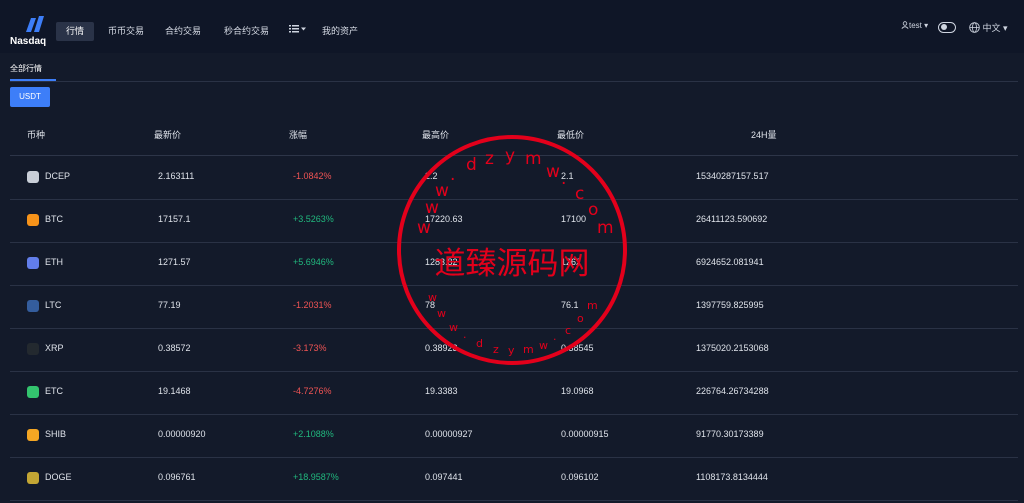  I want to click on cell-high: 2.2, so click(431, 176).